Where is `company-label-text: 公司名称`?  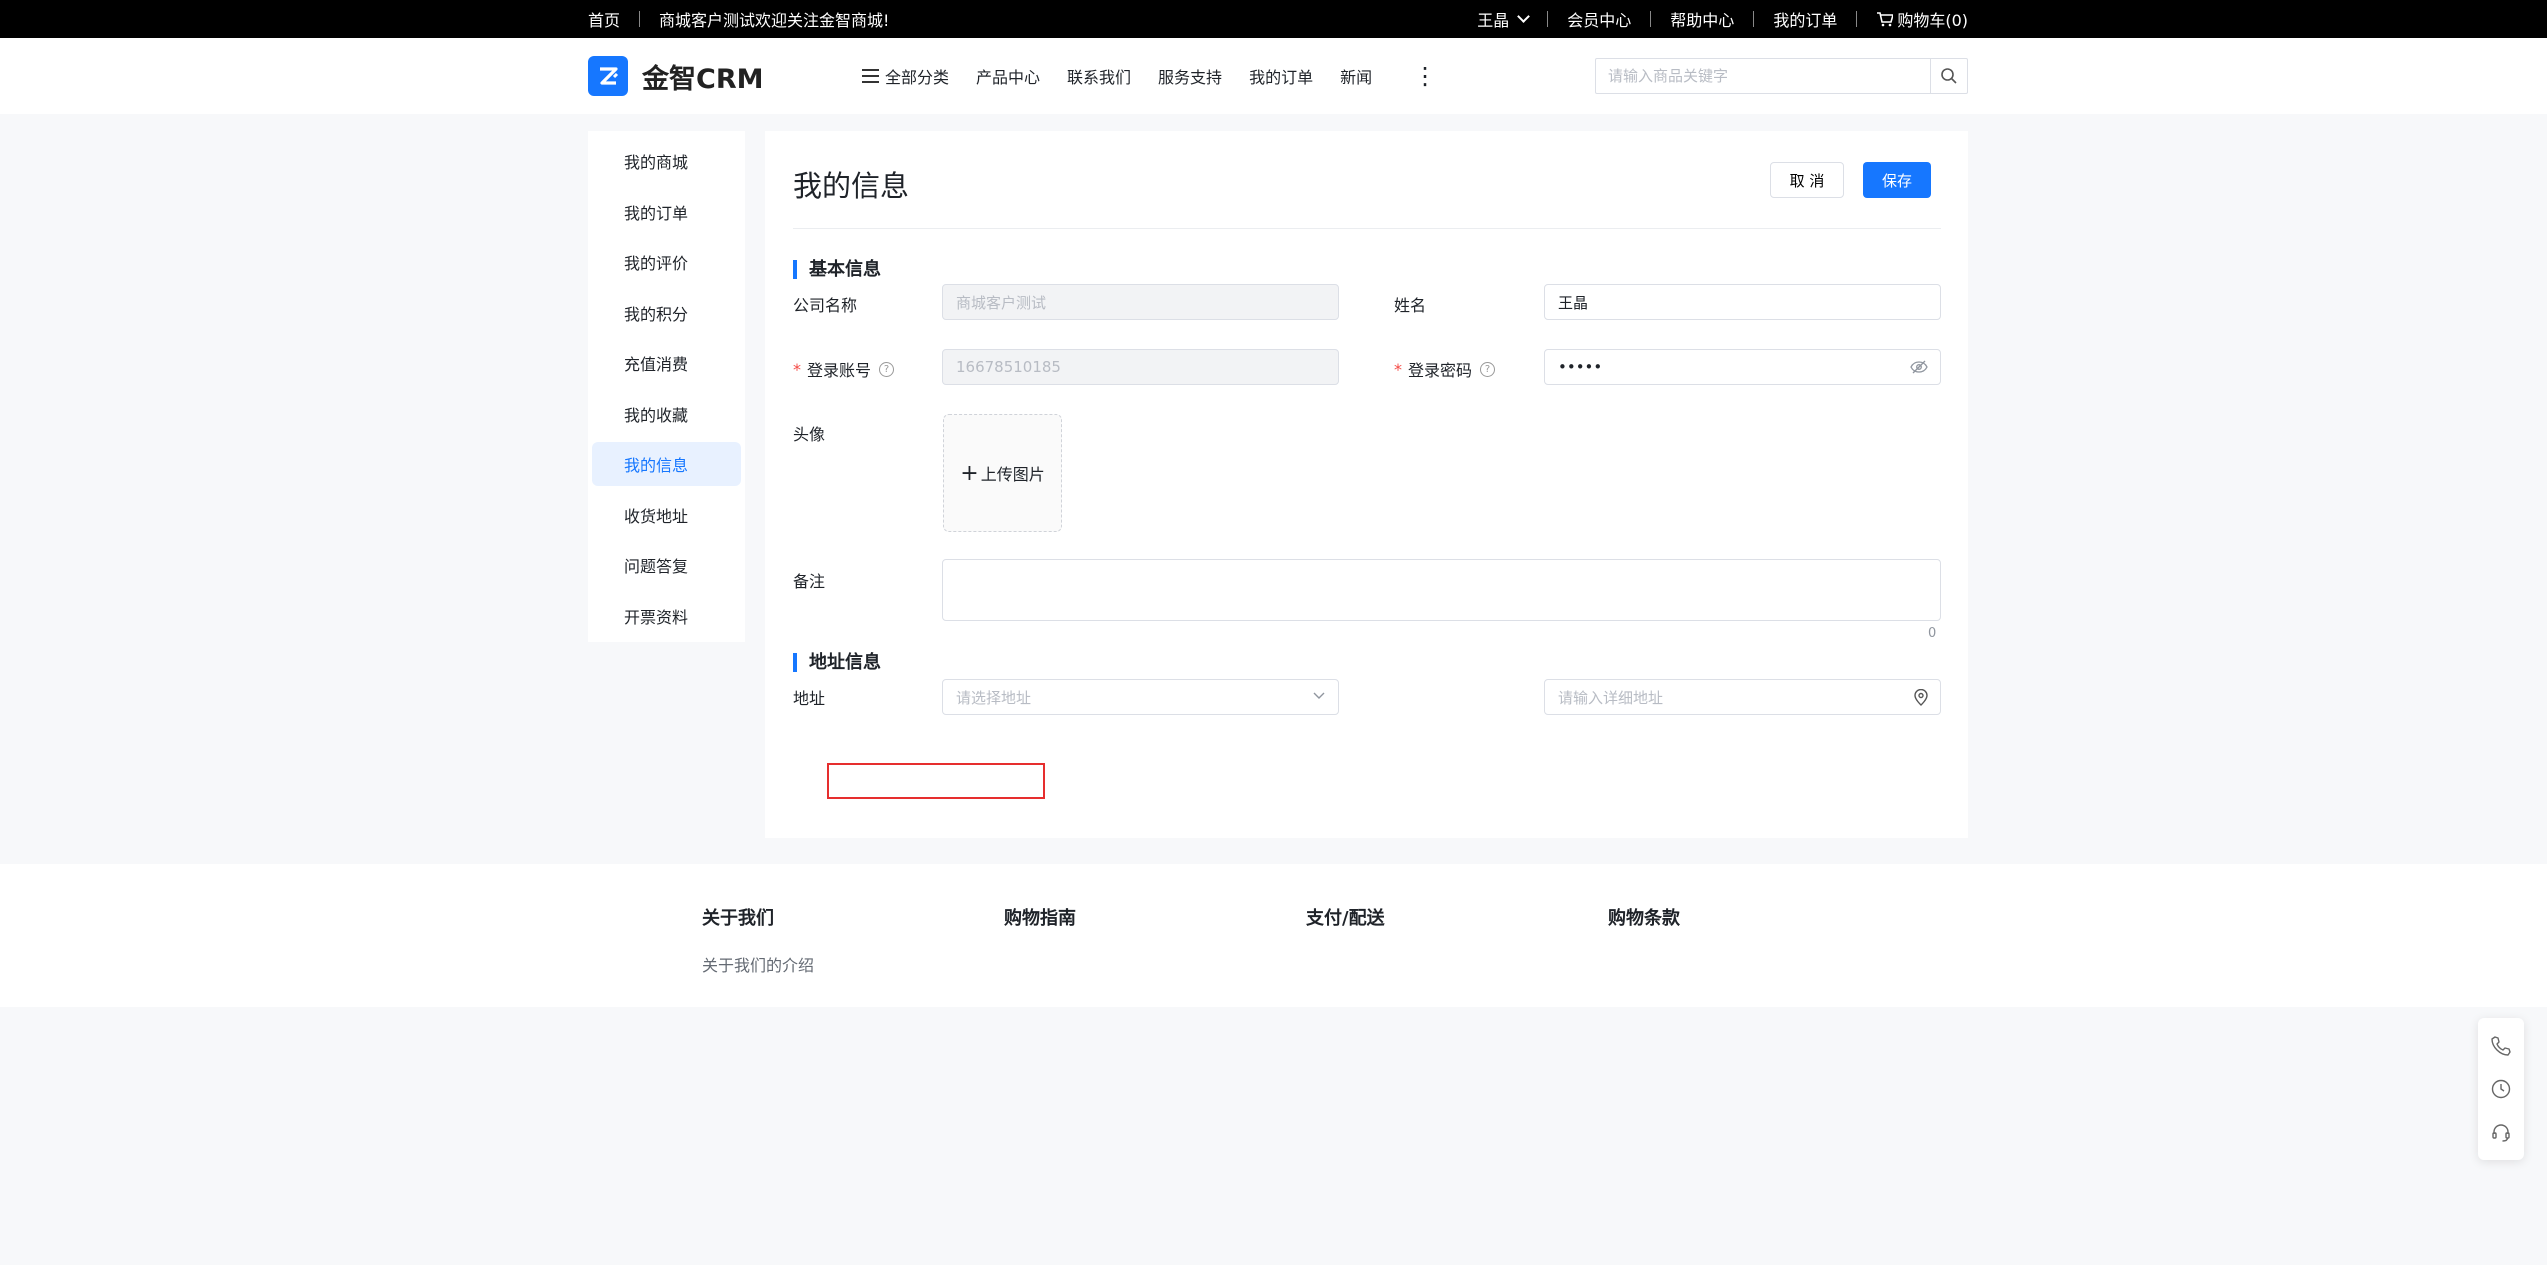 company-label-text: 公司名称 is located at coordinates (825, 305).